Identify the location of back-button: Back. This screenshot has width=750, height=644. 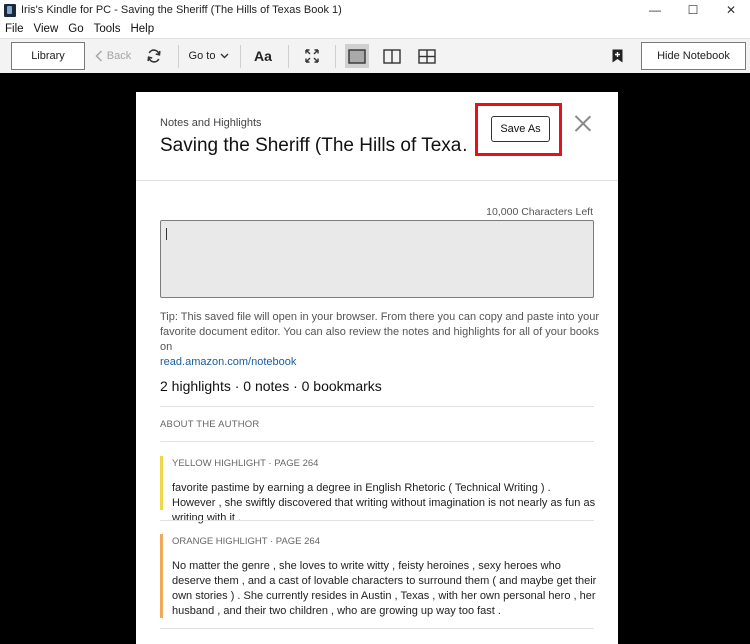
(113, 56).